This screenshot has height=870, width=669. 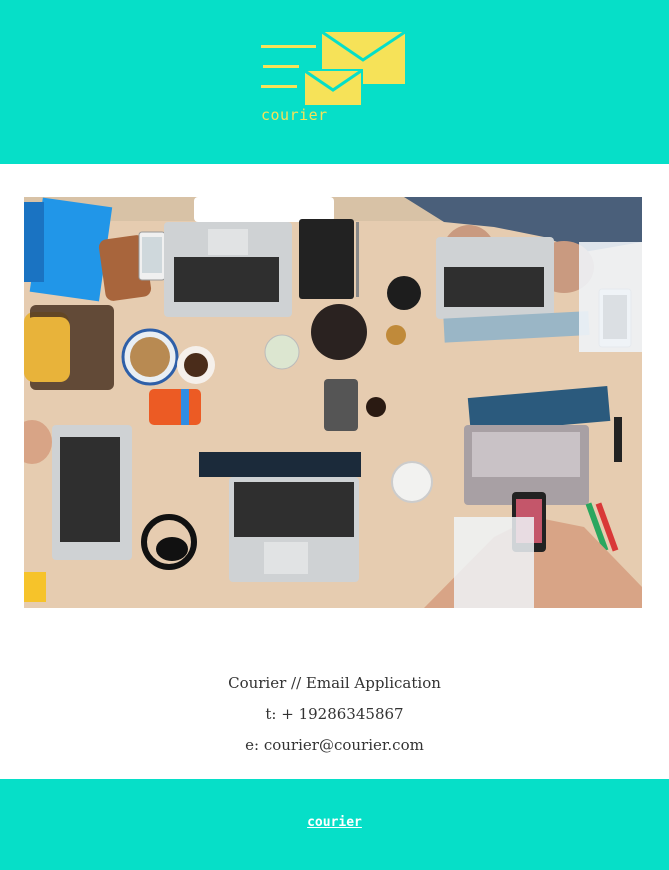 I want to click on mail-envelopes-icon, so click(x=333, y=68).